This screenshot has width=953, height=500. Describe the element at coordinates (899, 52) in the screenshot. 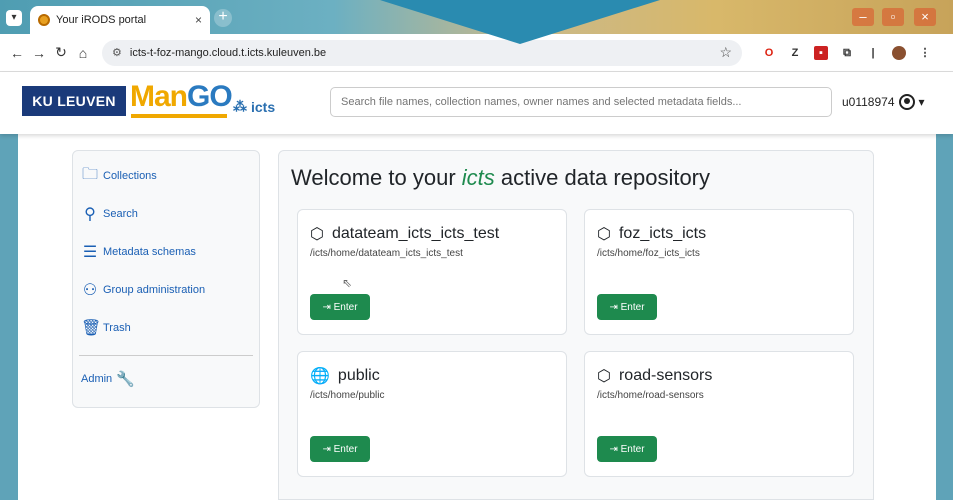

I see `profile-avatar-icon` at that location.